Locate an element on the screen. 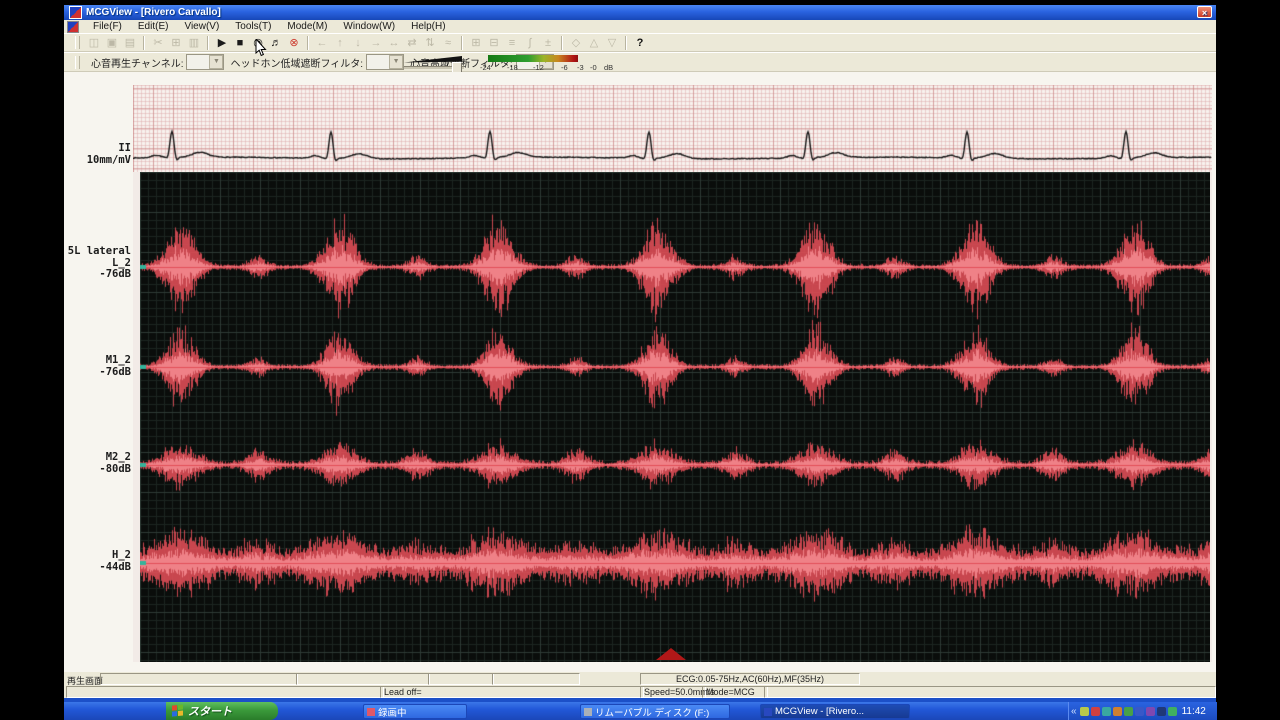 The image size is (1280, 720). swap-traces-icon: ⇄ is located at coordinates (412, 43).